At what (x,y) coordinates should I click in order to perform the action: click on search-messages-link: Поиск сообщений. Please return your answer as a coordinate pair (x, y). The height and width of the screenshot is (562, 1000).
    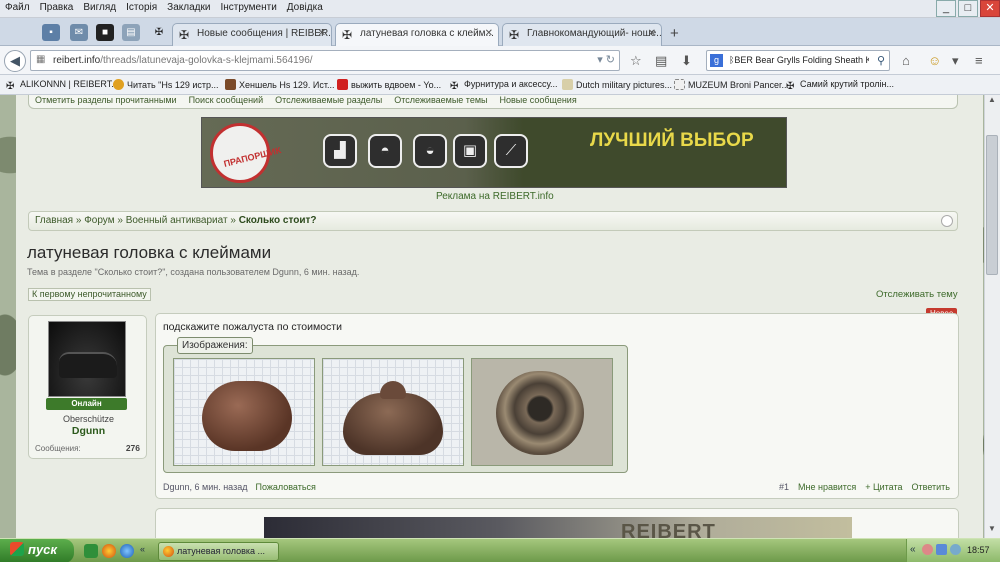
    Looking at the image, I should click on (226, 100).